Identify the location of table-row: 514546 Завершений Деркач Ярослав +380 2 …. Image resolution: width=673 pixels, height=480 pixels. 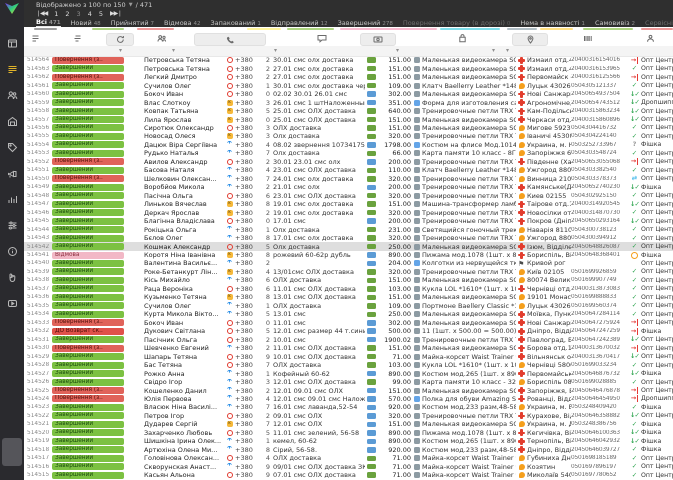
(348, 212).